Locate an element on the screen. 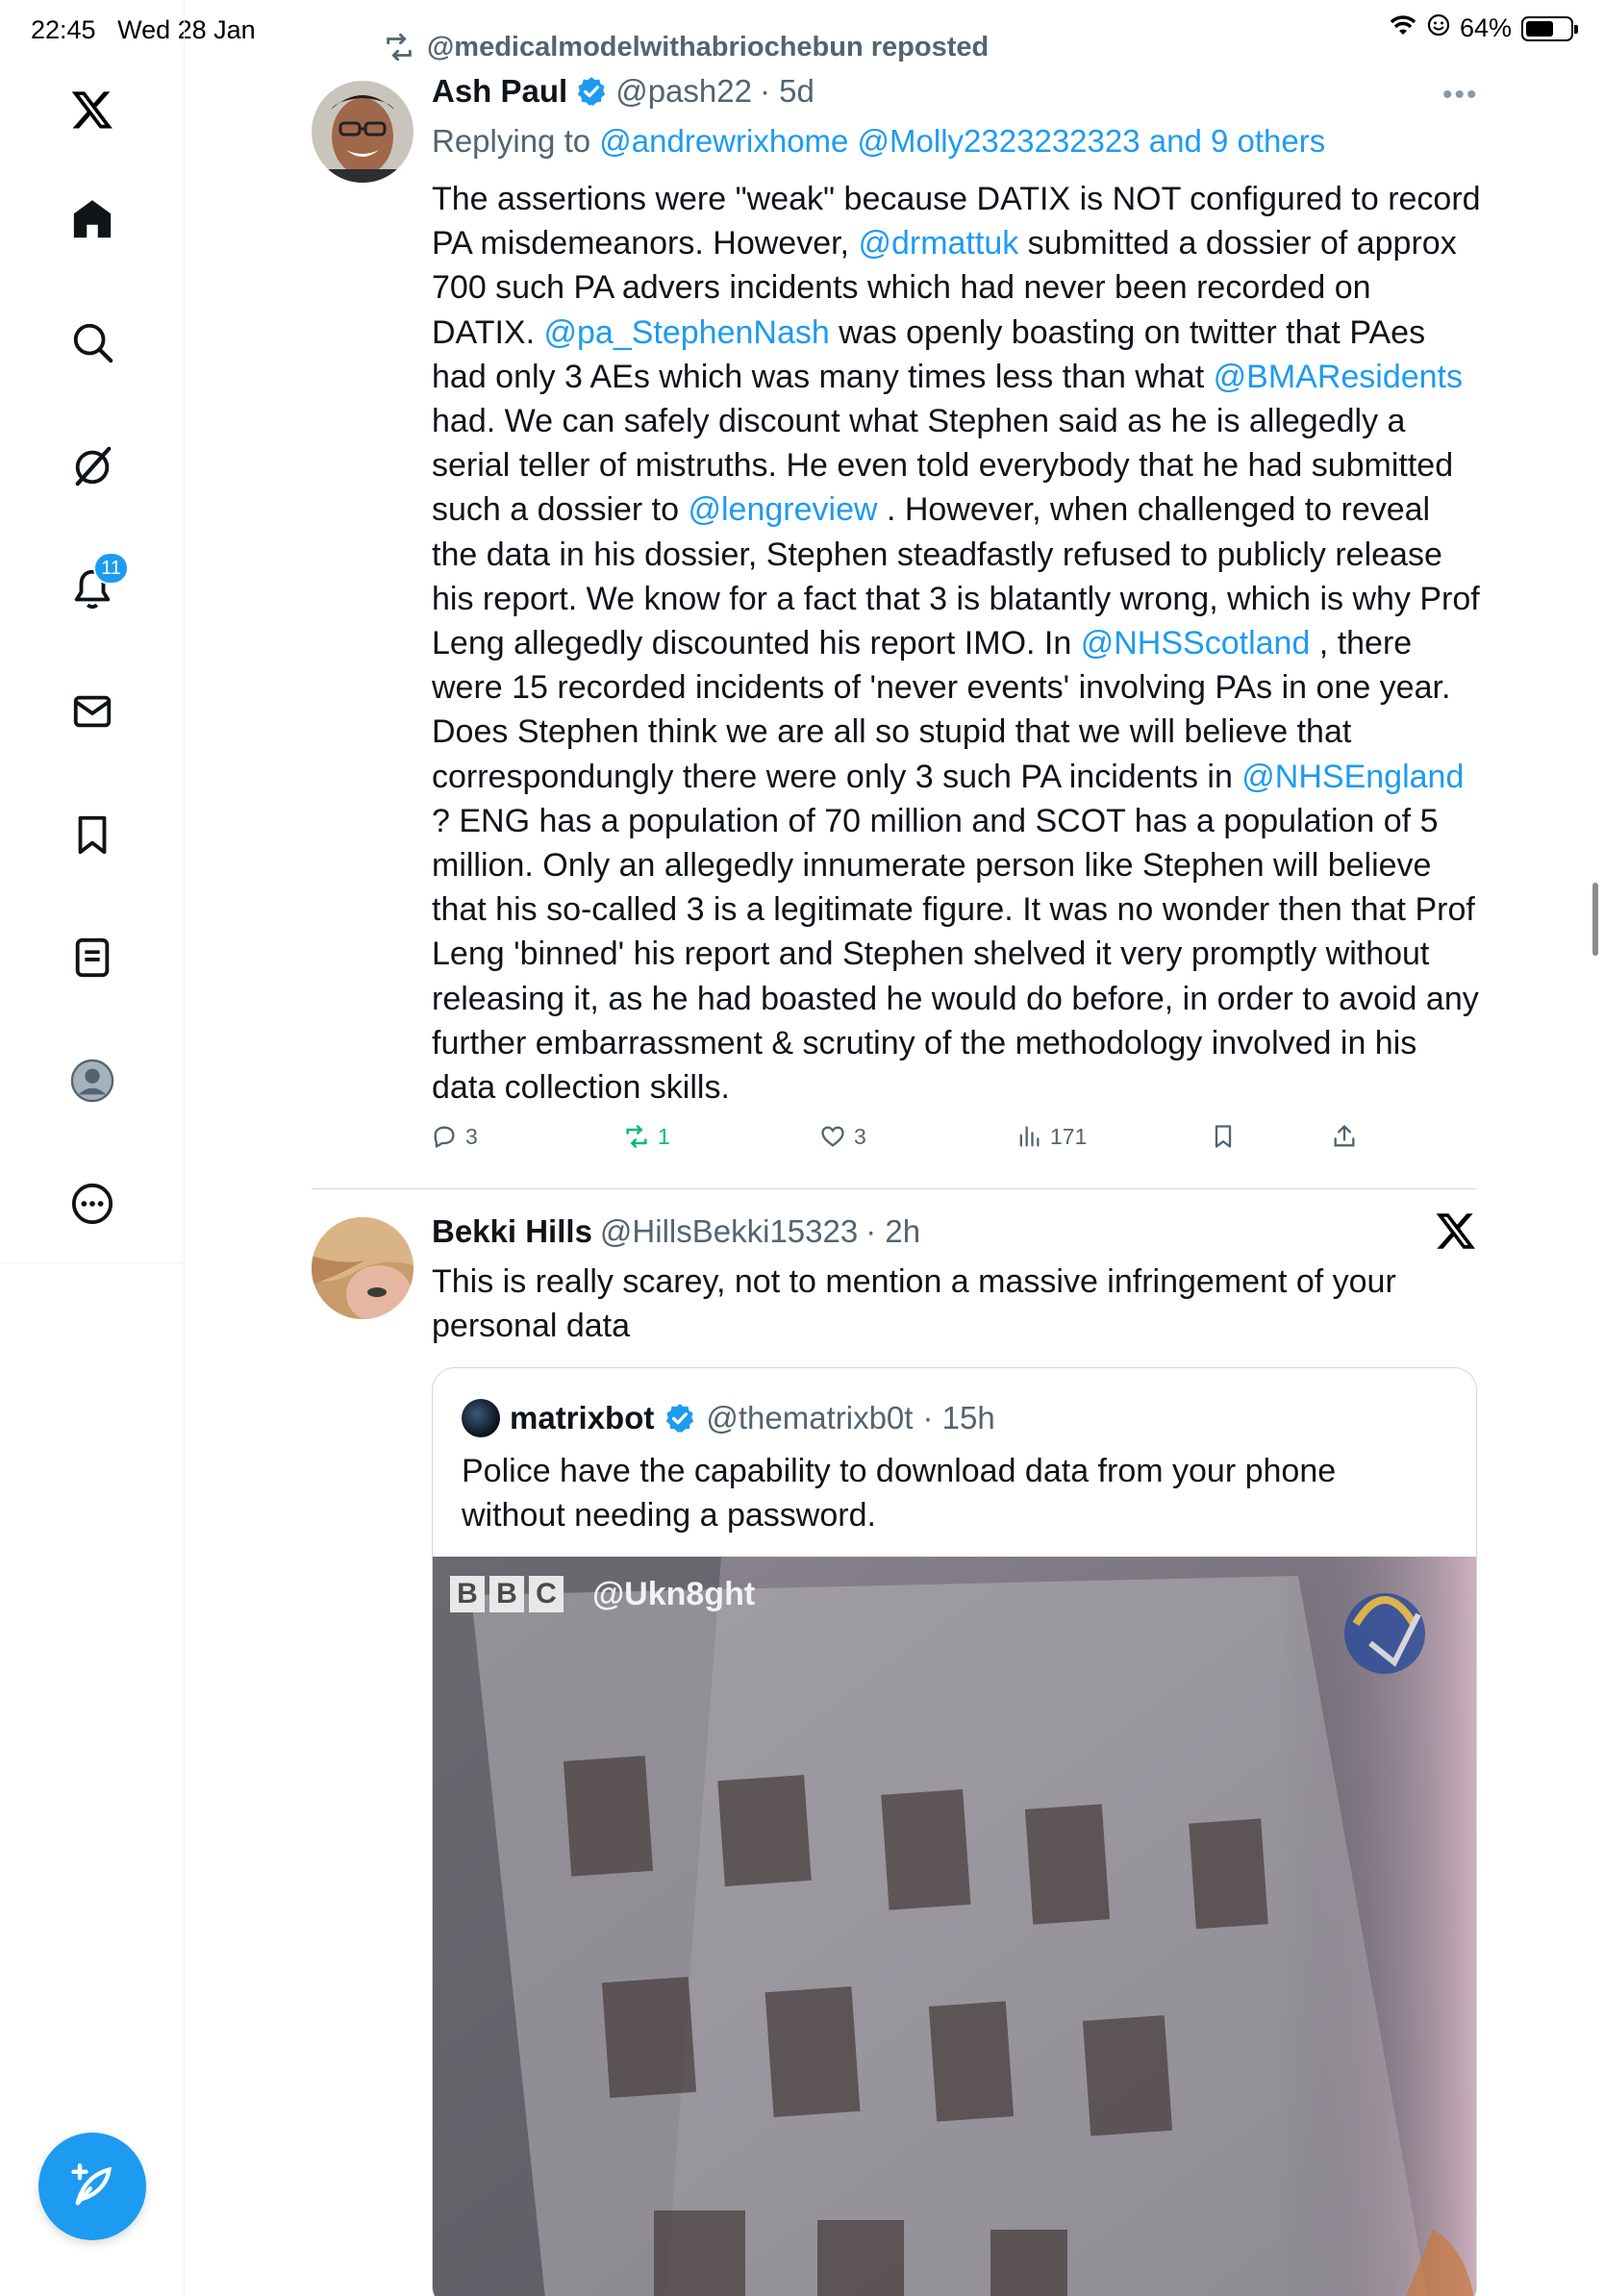 Image resolution: width=1604 pixels, height=2296 pixels. video-watermark-handle: @Ukn8ght is located at coordinates (674, 1594).